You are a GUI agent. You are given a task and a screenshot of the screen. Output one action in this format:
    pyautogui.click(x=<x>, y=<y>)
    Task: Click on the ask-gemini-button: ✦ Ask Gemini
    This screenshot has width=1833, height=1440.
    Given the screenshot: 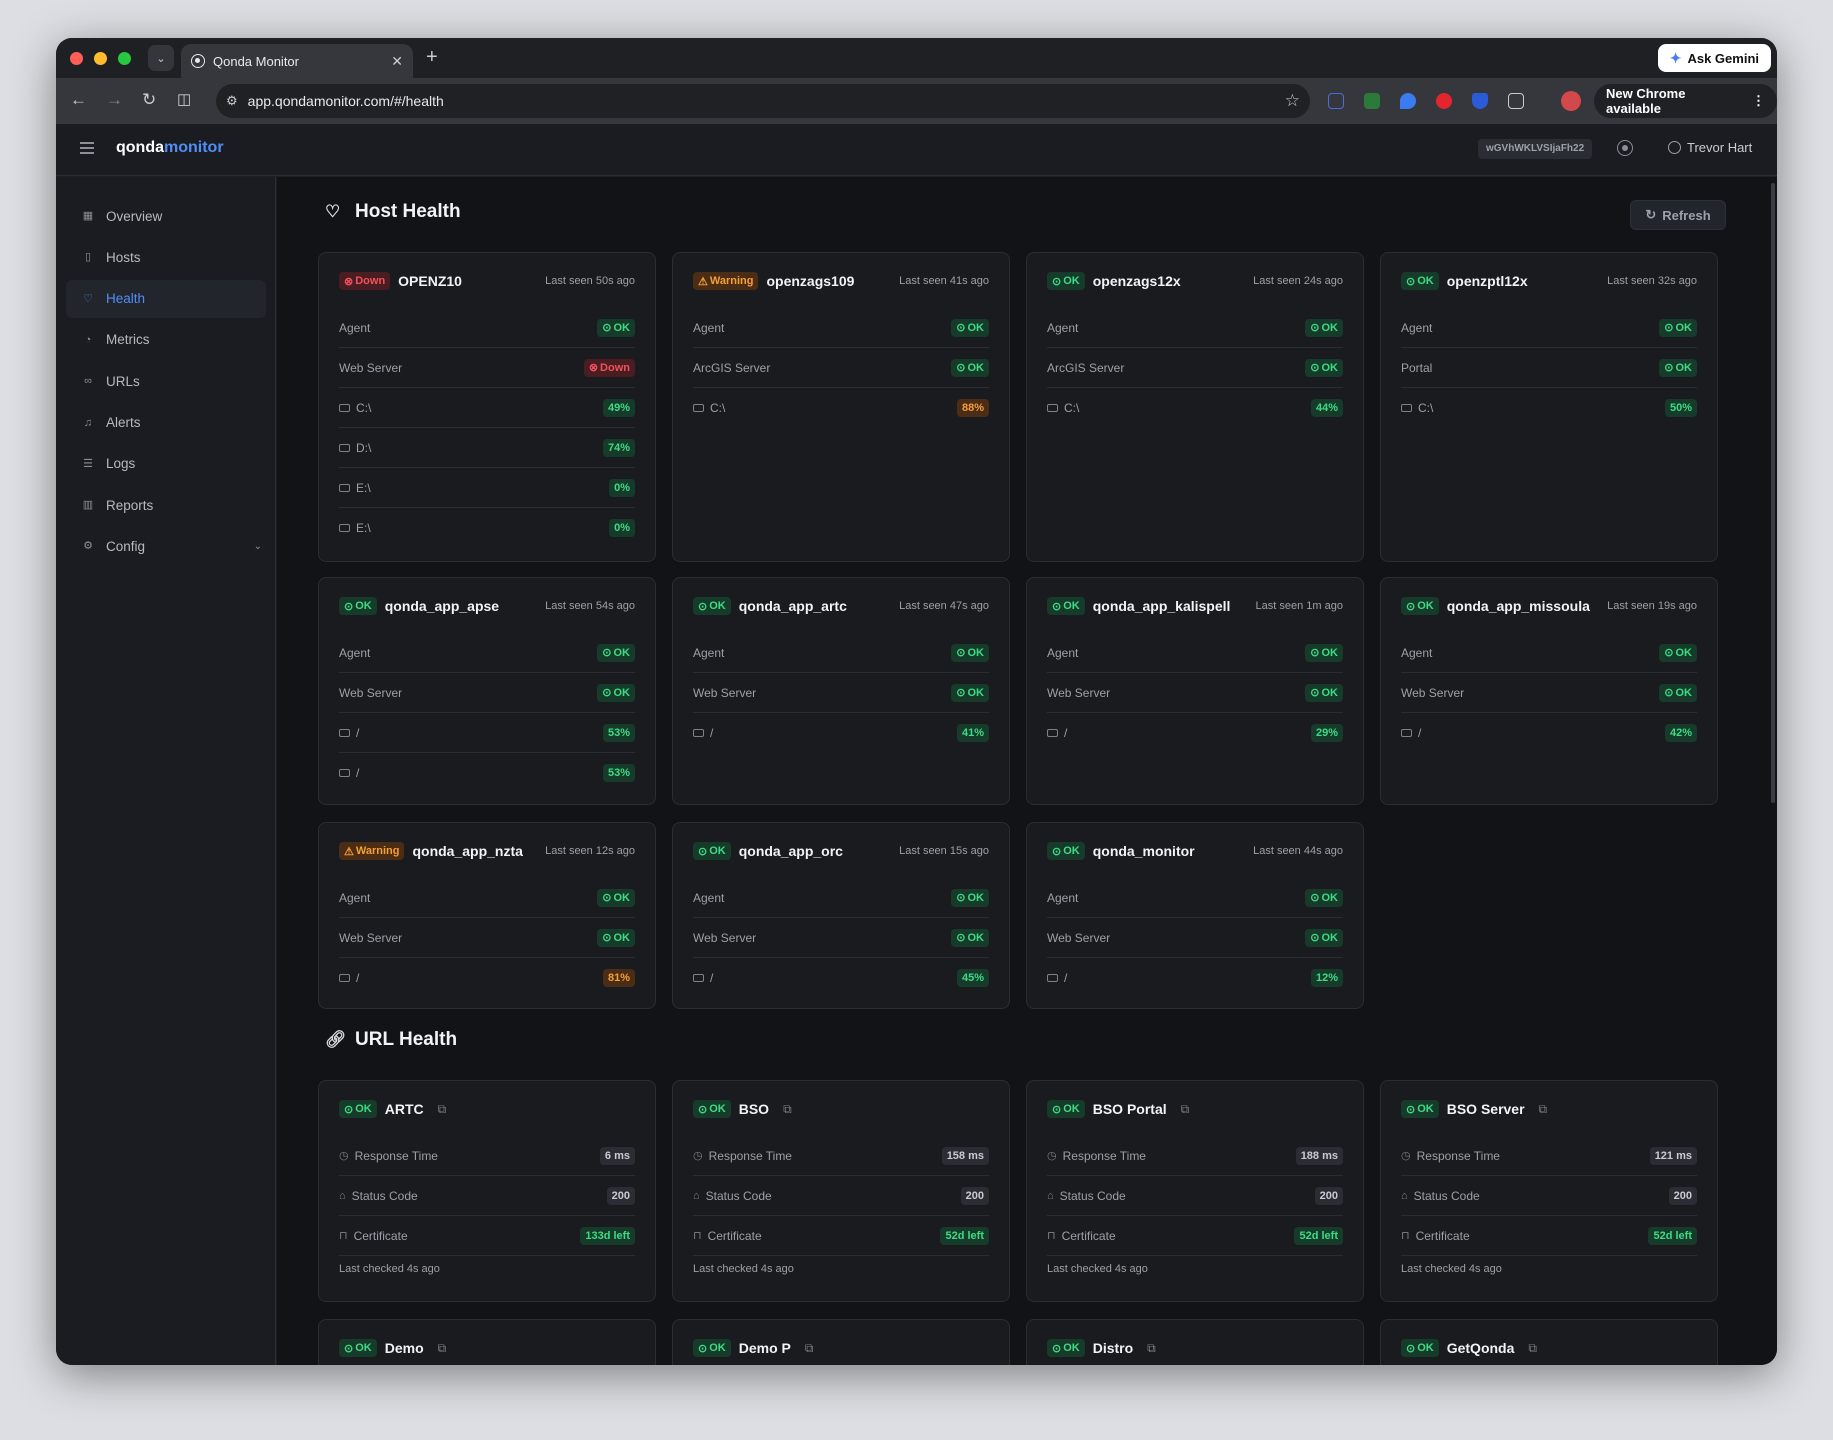 What is the action you would take?
    pyautogui.click(x=1714, y=58)
    